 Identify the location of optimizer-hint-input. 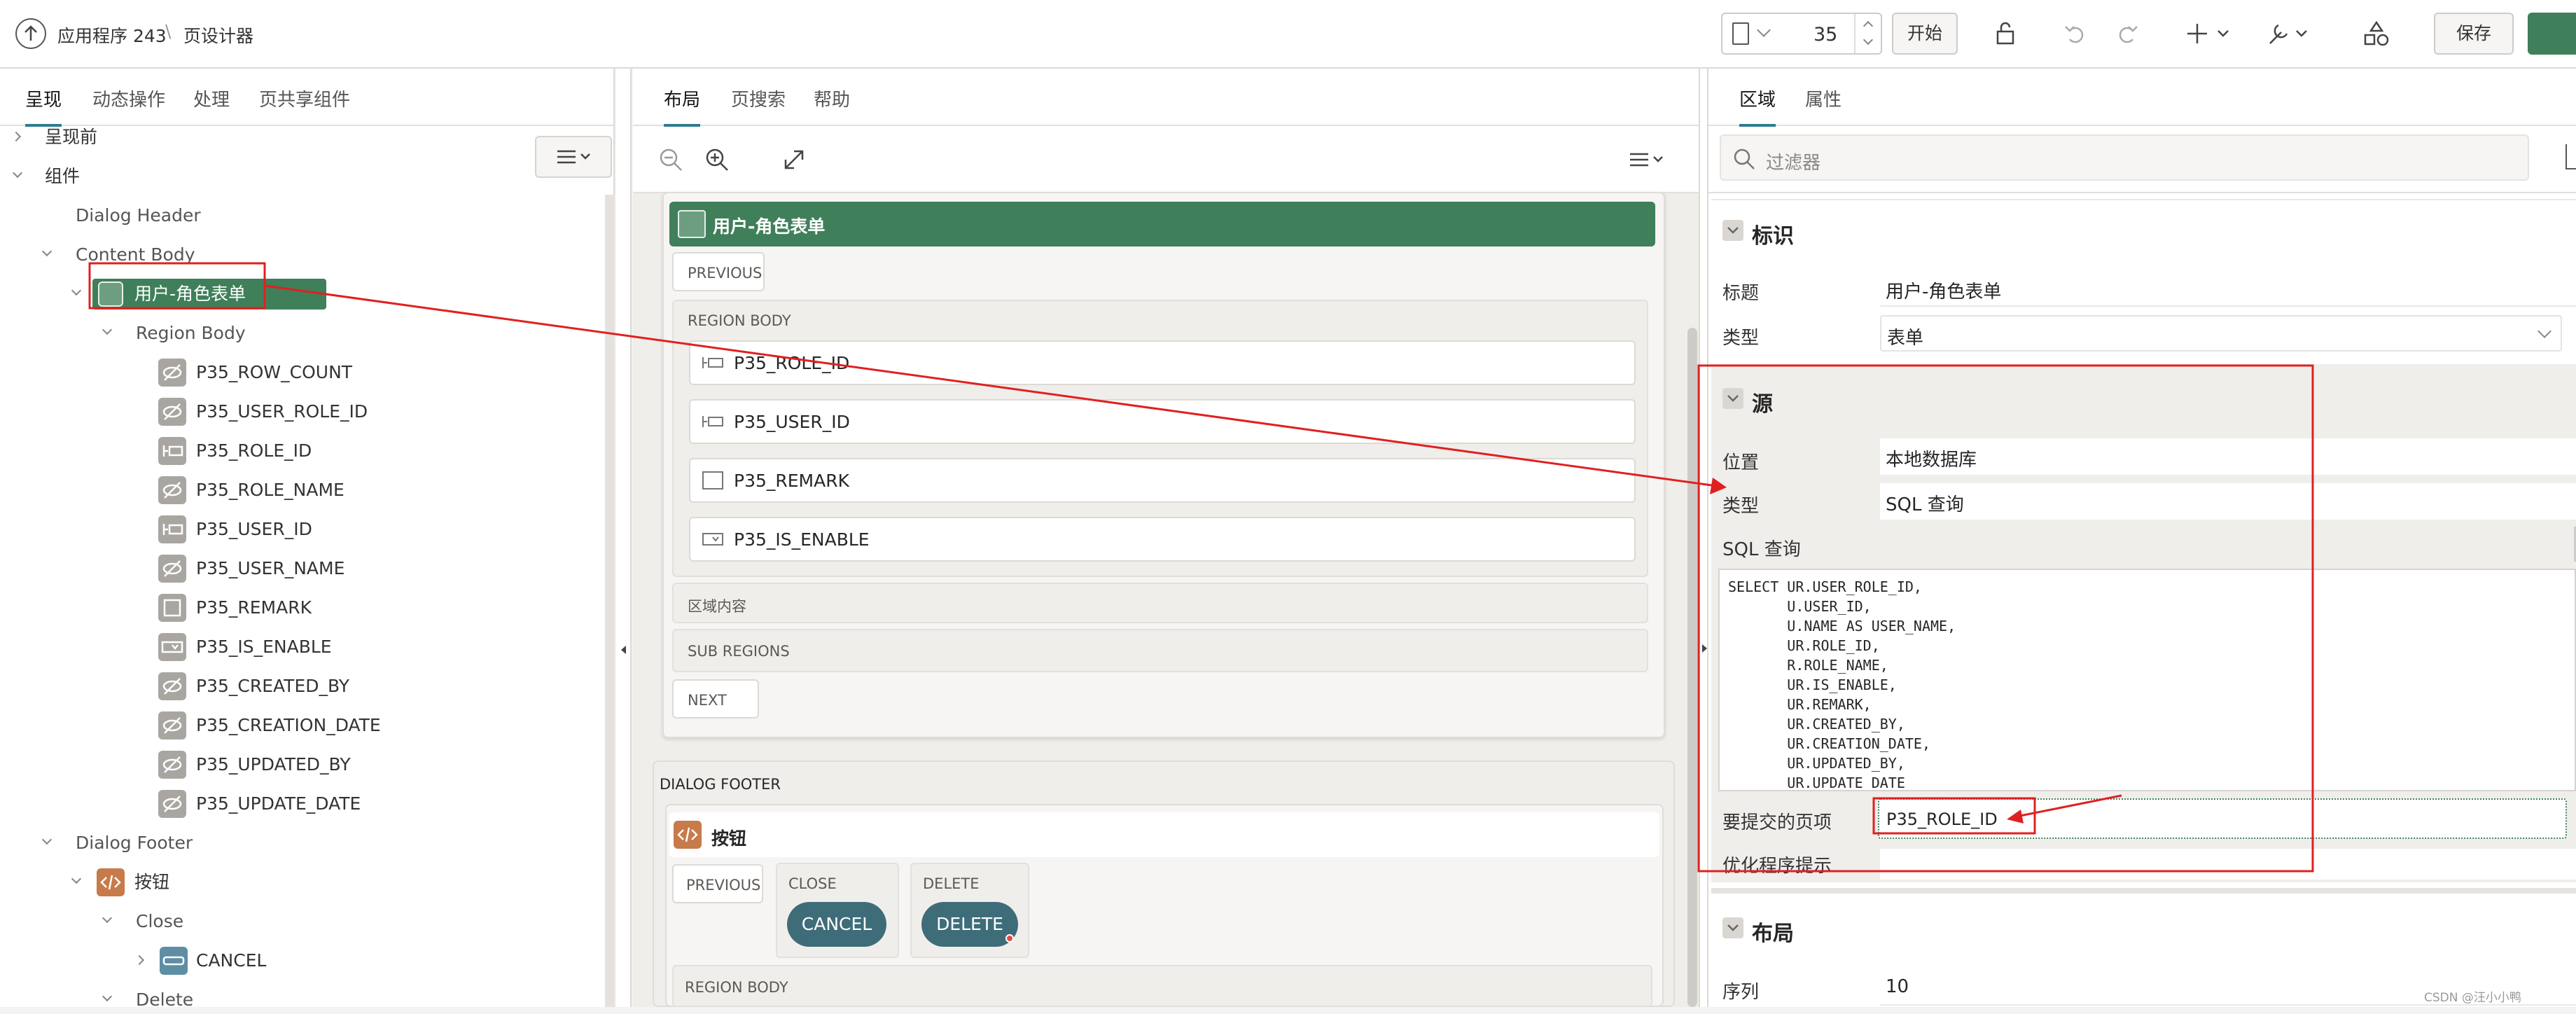
(2228, 864).